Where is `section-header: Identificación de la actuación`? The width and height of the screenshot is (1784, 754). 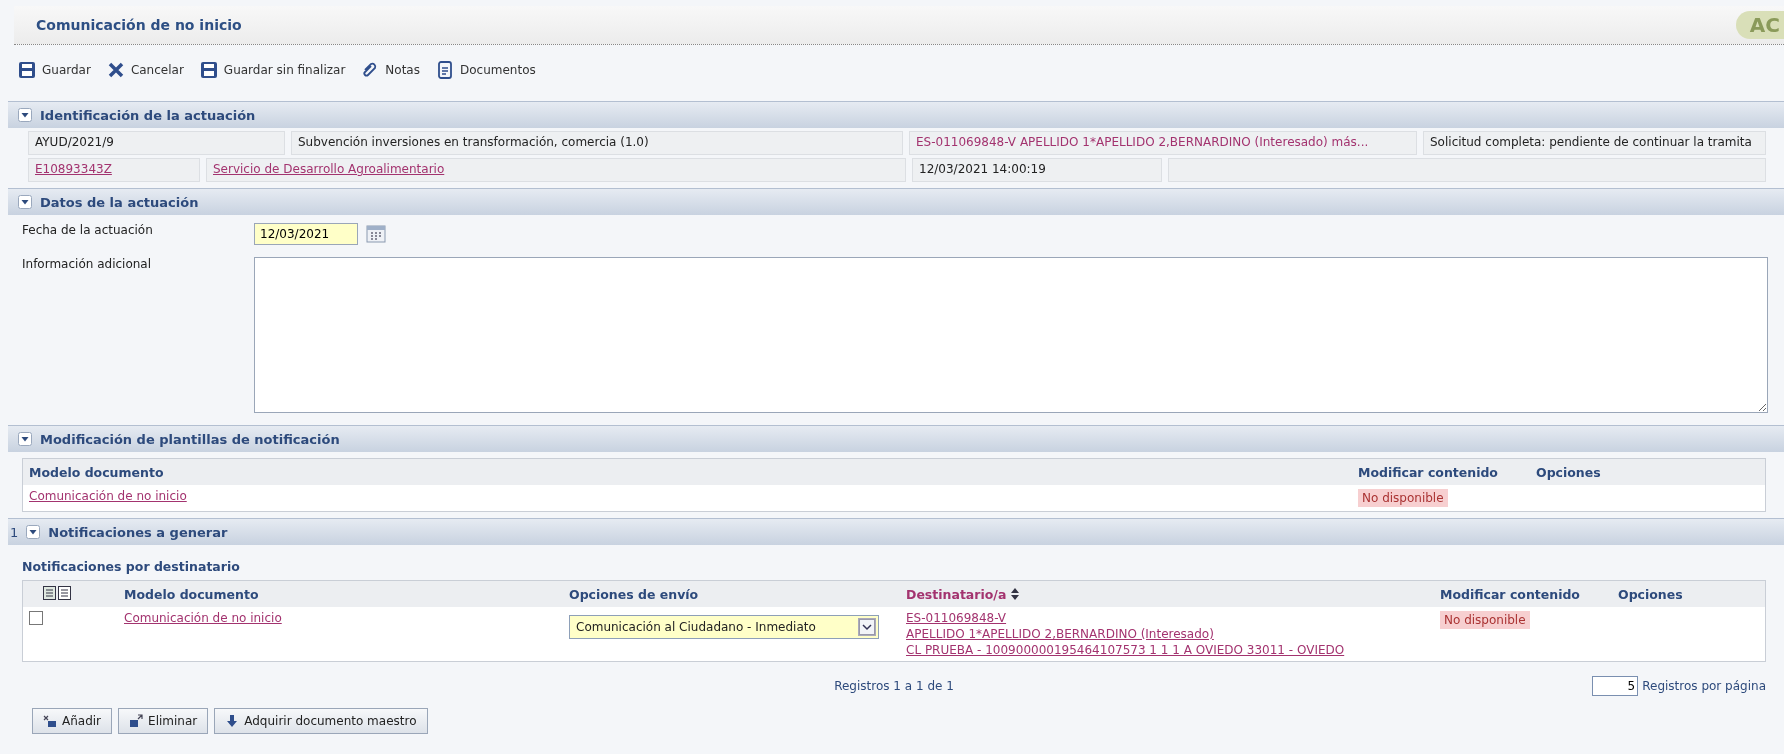
section-header: Identificación de la actuación is located at coordinates (896, 114).